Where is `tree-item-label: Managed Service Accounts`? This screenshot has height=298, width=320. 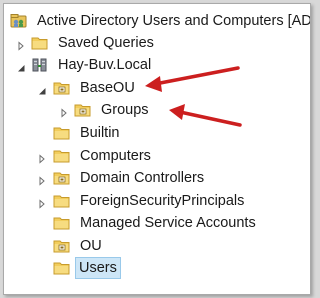 tree-item-label: Managed Service Accounts is located at coordinates (168, 223).